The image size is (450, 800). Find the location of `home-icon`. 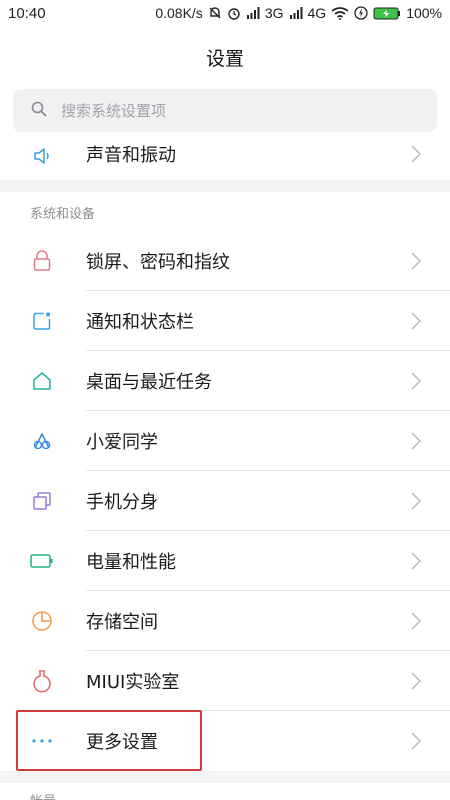

home-icon is located at coordinates (42, 381).